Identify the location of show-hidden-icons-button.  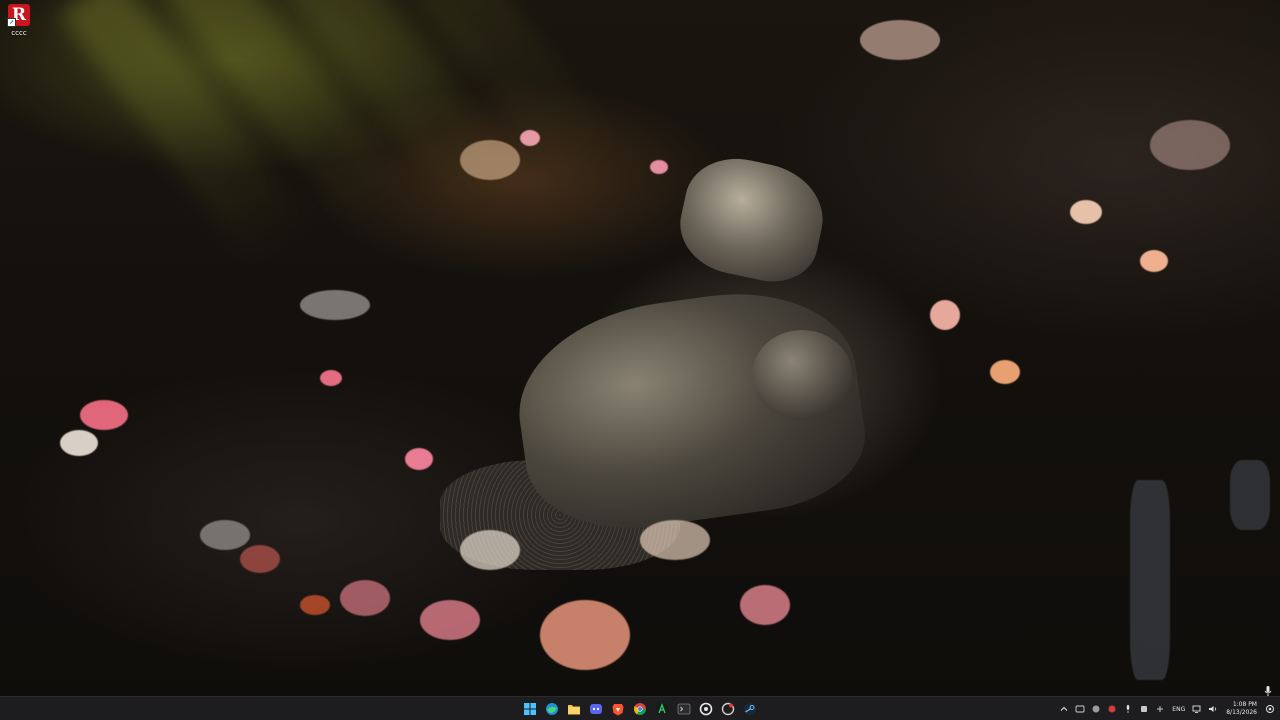
(1064, 709).